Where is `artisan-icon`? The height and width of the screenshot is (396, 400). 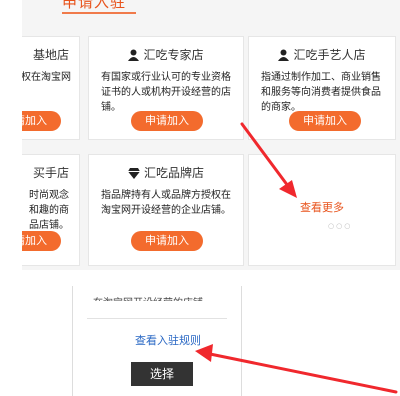
artisan-icon is located at coordinates (284, 56).